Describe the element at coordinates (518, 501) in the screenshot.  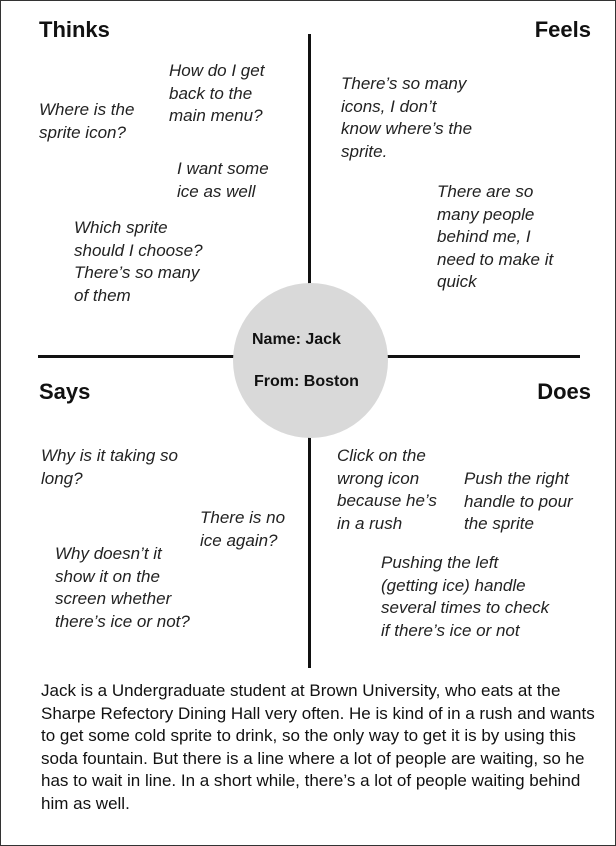
I see `does-note-right-handle: Push the right handle to pour the sprite` at that location.